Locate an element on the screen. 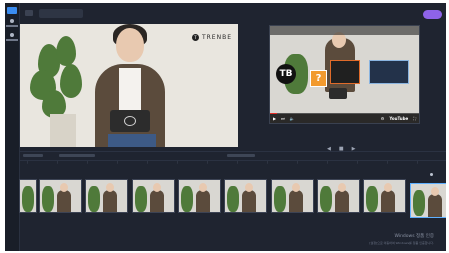 This screenshot has width=449, height=253. timeline-ruler: | | | | | | | | | | | | | | is located at coordinates (232, 163).